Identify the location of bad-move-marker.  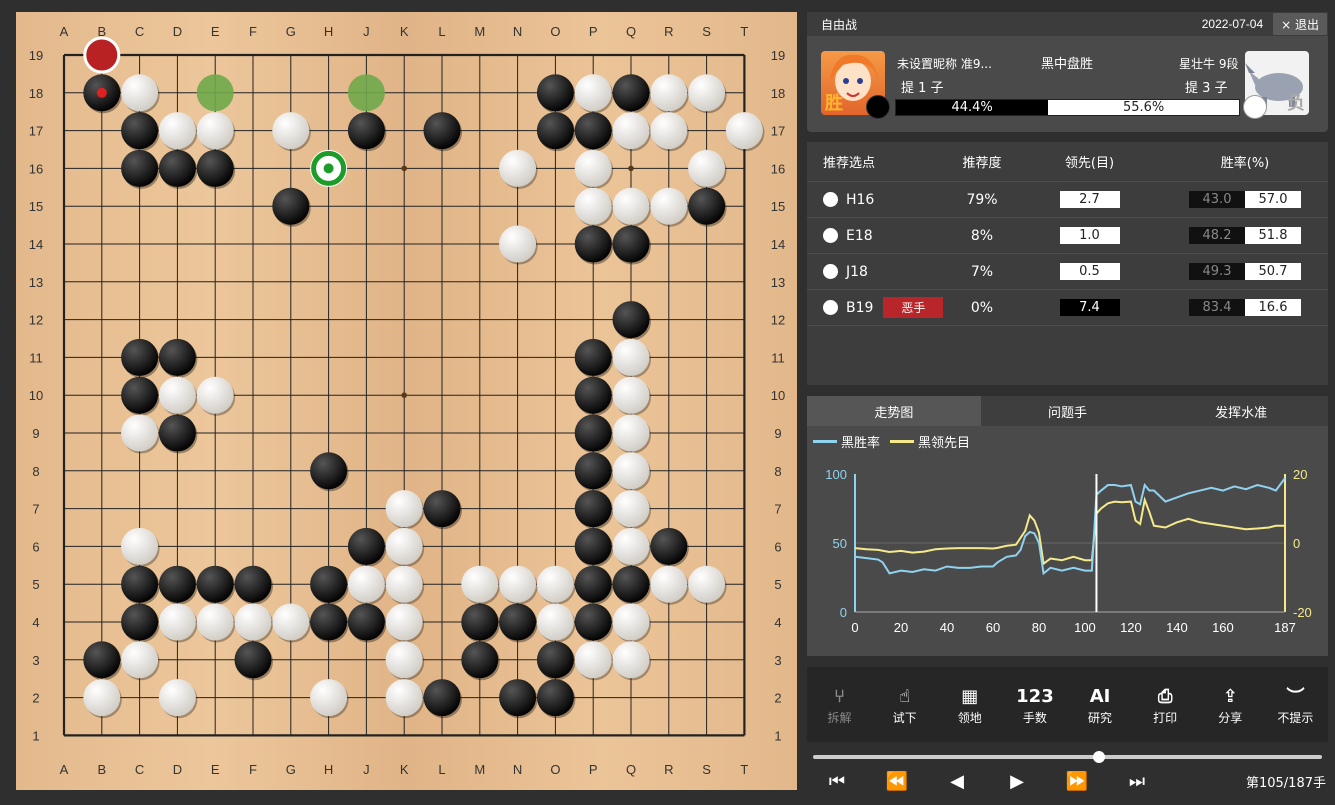
(102, 55).